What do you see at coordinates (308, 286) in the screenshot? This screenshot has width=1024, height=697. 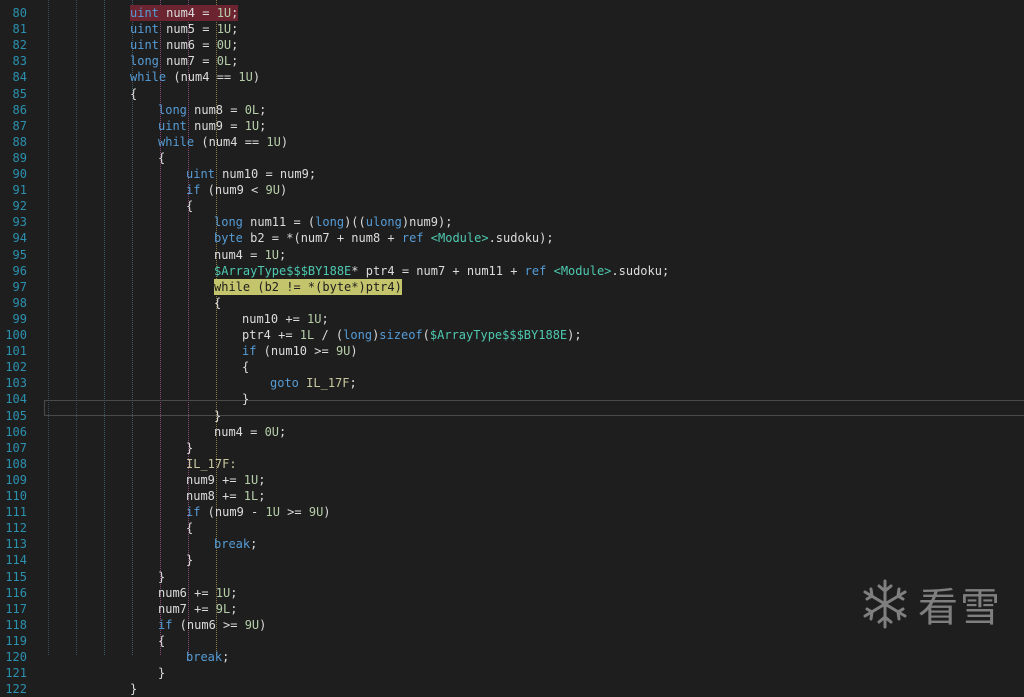 I see `code-text: while (b2 != *(byte*)ptr4)` at bounding box center [308, 286].